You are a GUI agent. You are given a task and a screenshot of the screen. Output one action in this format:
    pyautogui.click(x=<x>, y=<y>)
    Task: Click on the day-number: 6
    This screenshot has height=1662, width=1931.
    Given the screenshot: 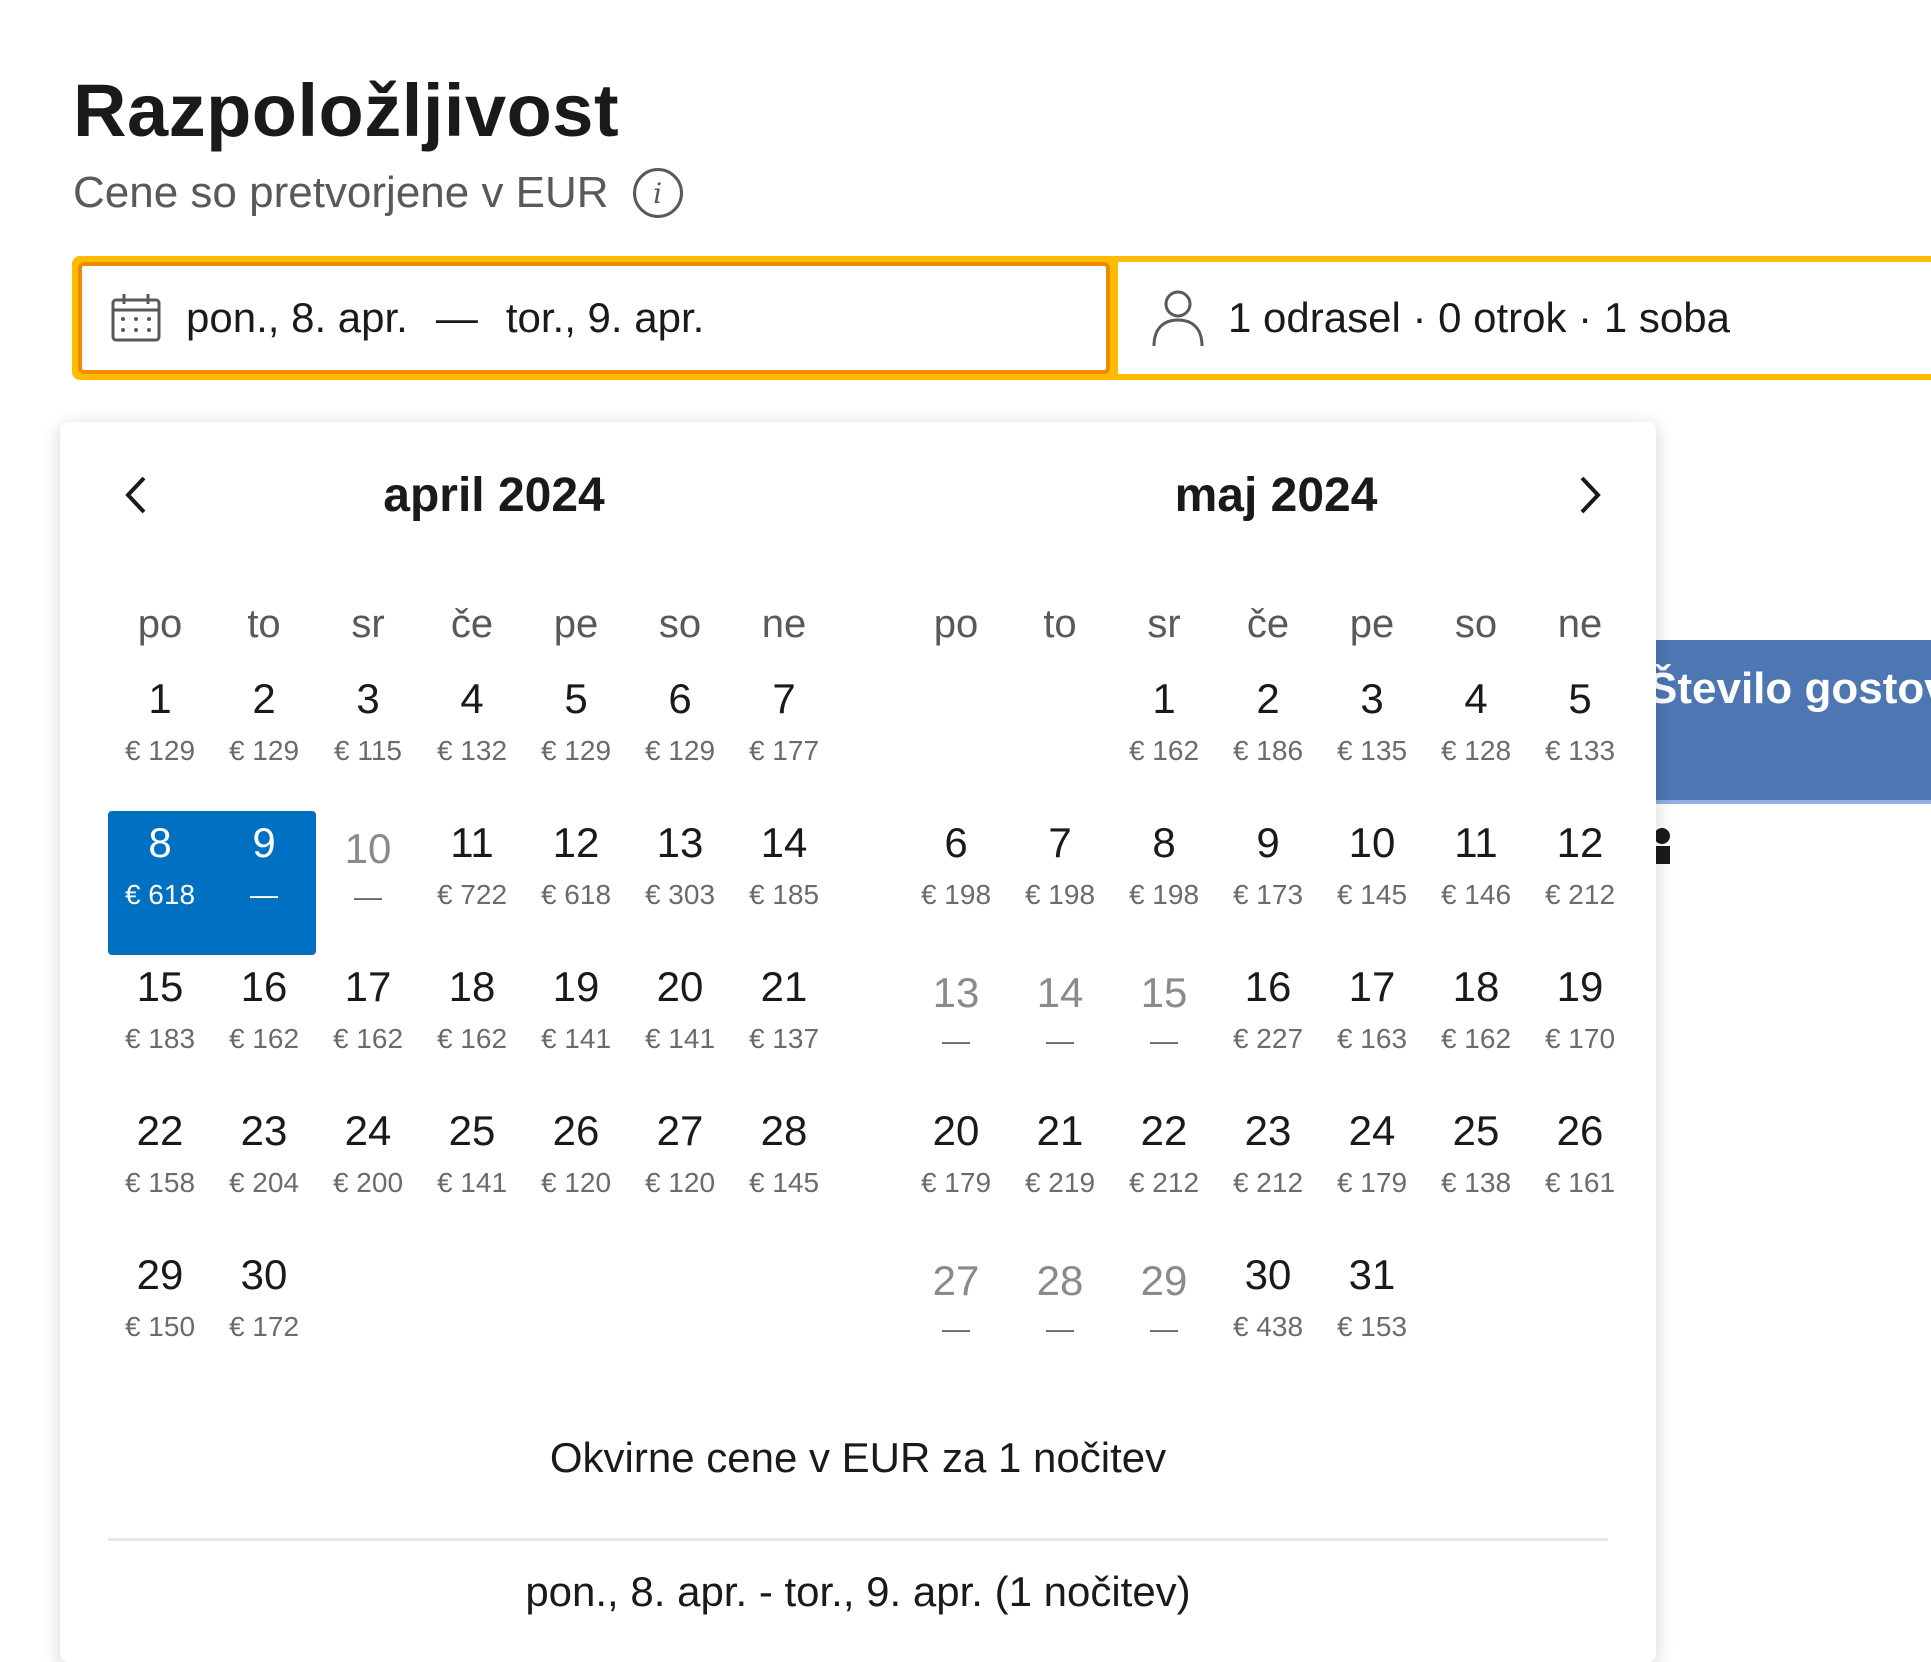 What is the action you would take?
    pyautogui.click(x=680, y=698)
    